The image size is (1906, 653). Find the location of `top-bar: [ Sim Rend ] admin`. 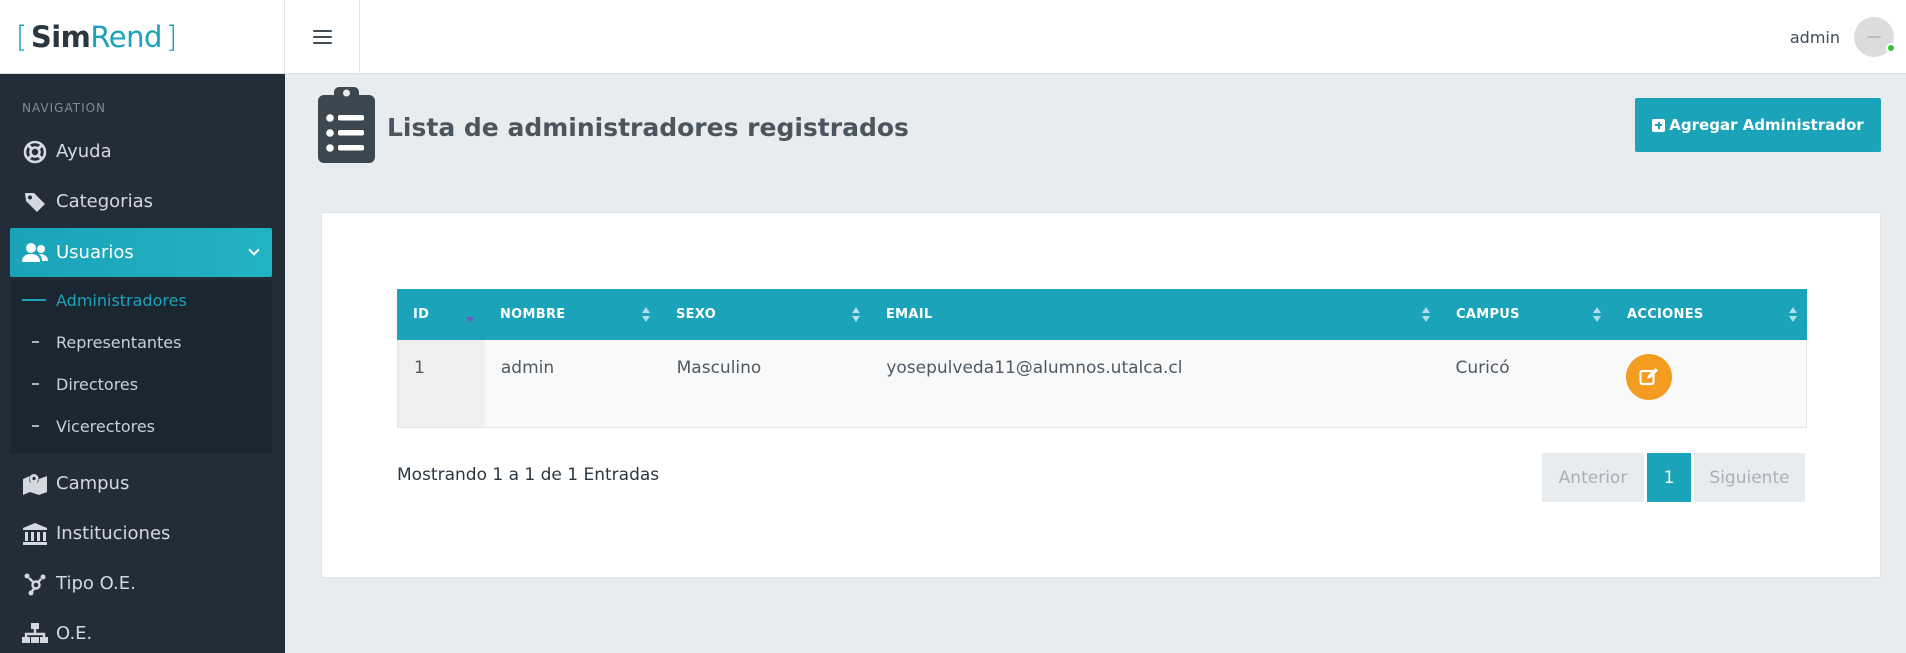

top-bar: [ Sim Rend ] admin is located at coordinates (953, 37).